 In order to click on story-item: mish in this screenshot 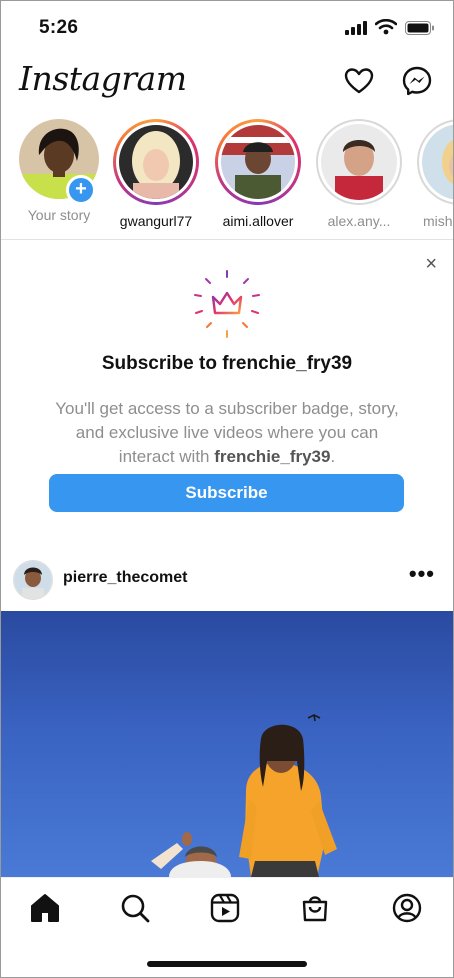, I will do `click(434, 174)`.